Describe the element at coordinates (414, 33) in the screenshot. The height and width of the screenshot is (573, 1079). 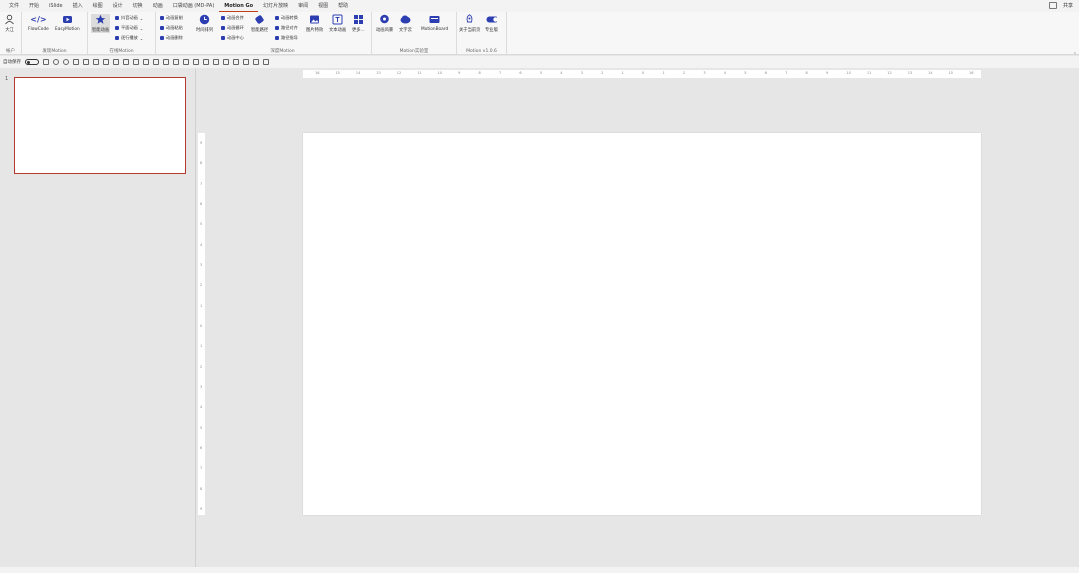
I see `group-lab: 动画风暴 文字云 MotionBoard Motion实验室` at that location.